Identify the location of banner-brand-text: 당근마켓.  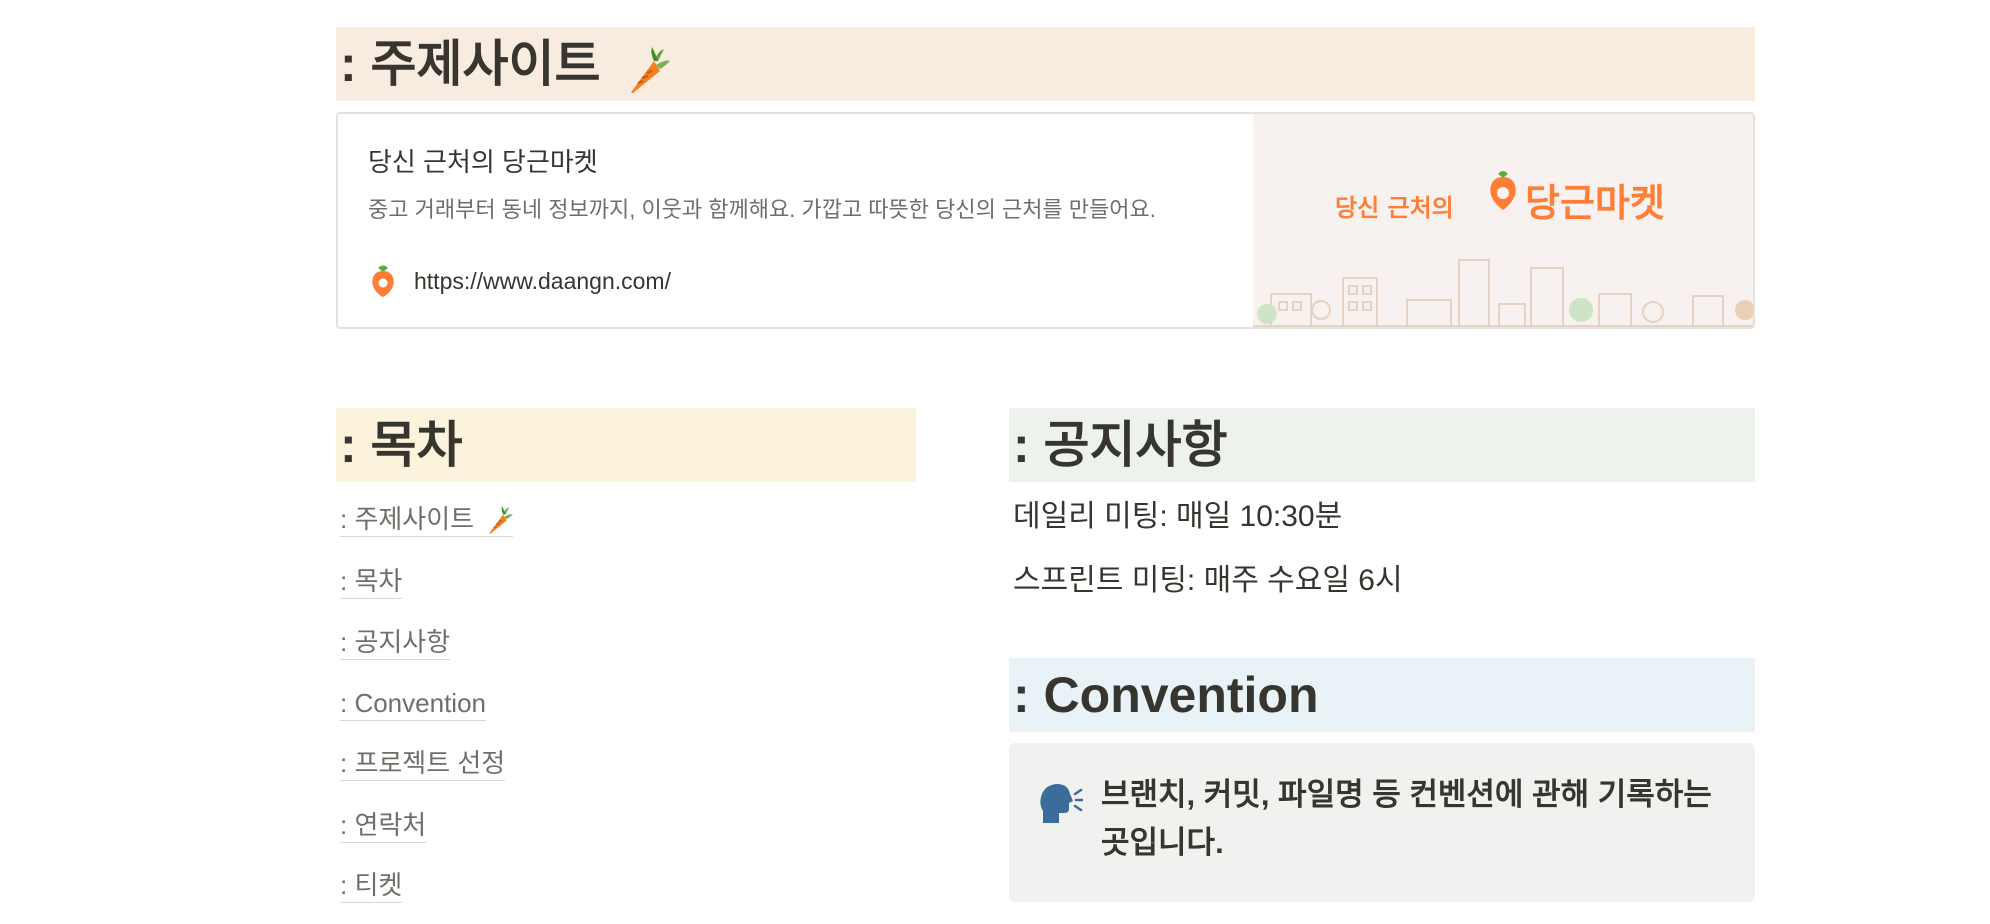
(1595, 203).